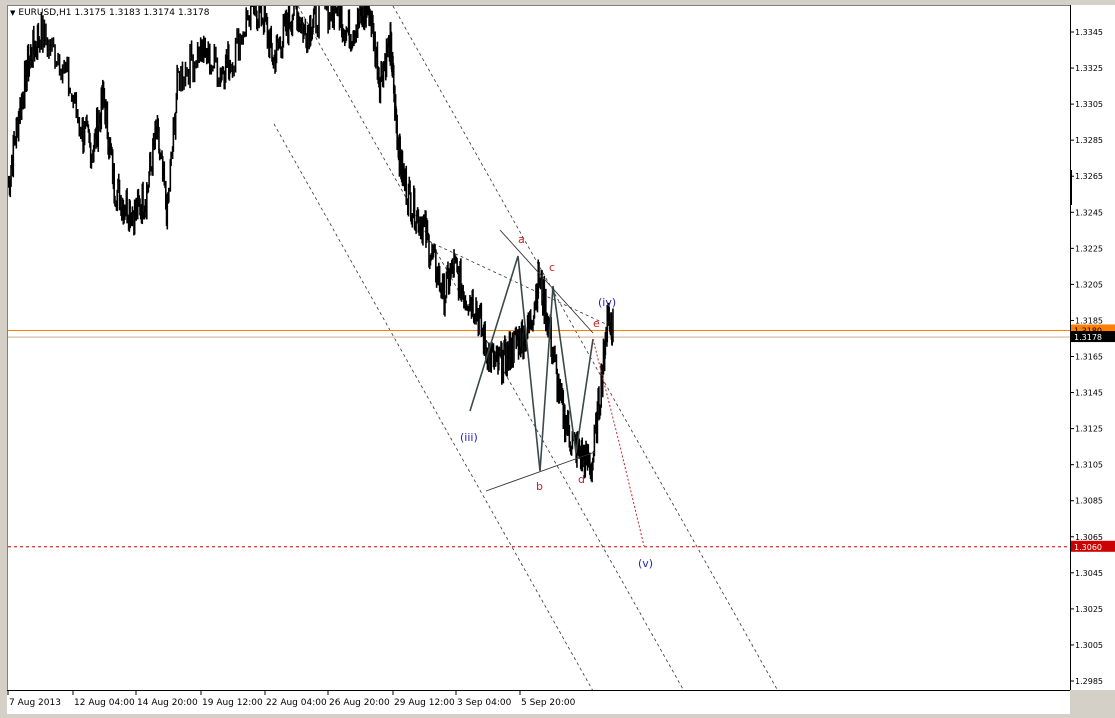 The height and width of the screenshot is (718, 1115). What do you see at coordinates (548, 703) in the screenshot?
I see `time-tick-label: 5 Sep 20:00` at bounding box center [548, 703].